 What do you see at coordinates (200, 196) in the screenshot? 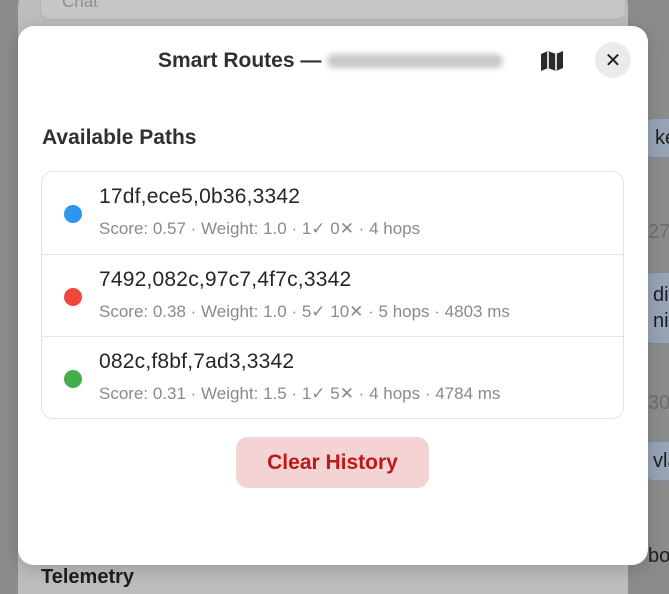
I see `path-name: 17df,ece5,0b36,3342` at bounding box center [200, 196].